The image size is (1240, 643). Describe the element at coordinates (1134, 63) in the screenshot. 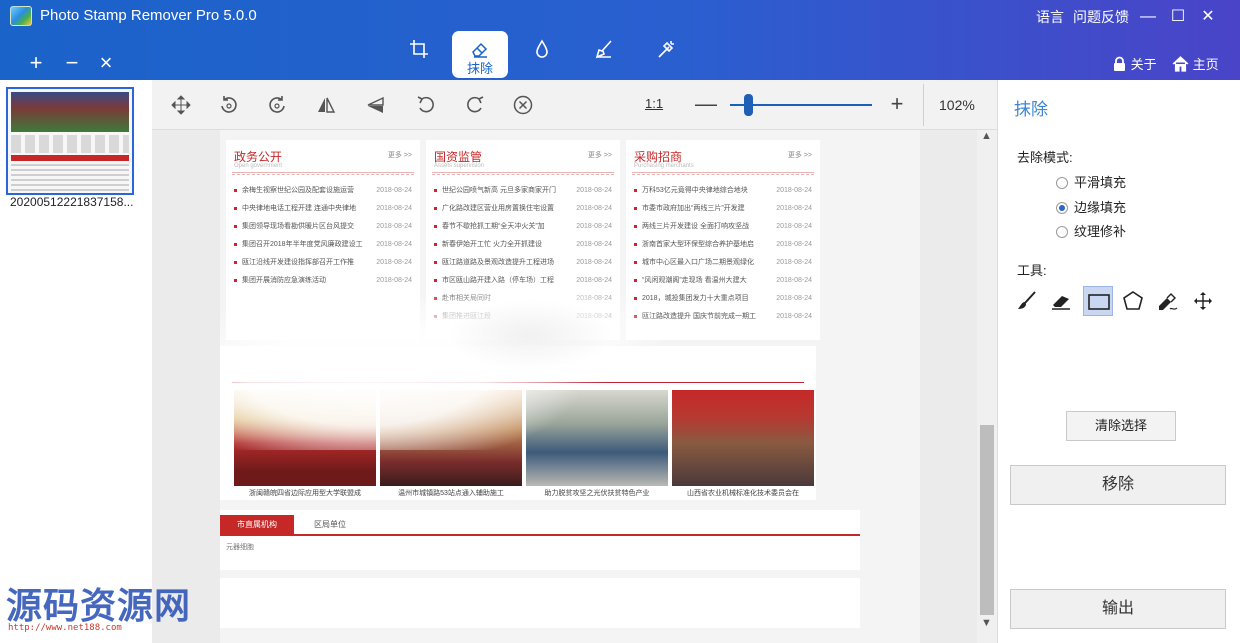

I see `about-link: 关于` at that location.